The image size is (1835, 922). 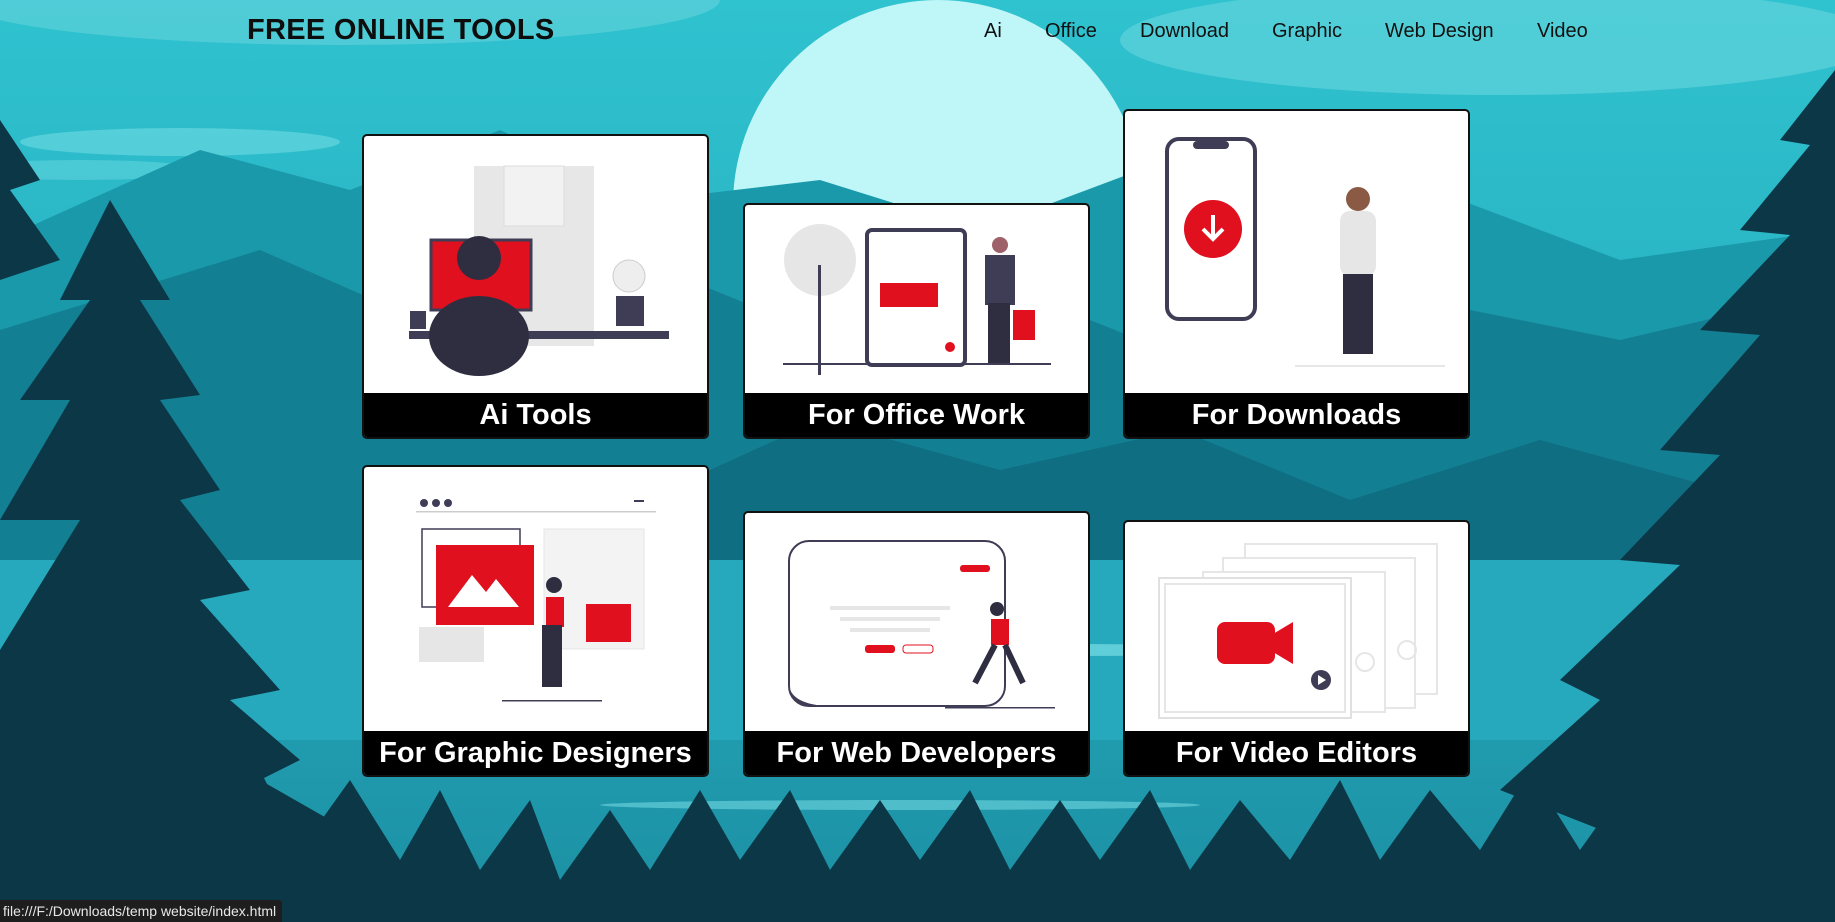 I want to click on nav-link-office: Office, so click(x=1071, y=31).